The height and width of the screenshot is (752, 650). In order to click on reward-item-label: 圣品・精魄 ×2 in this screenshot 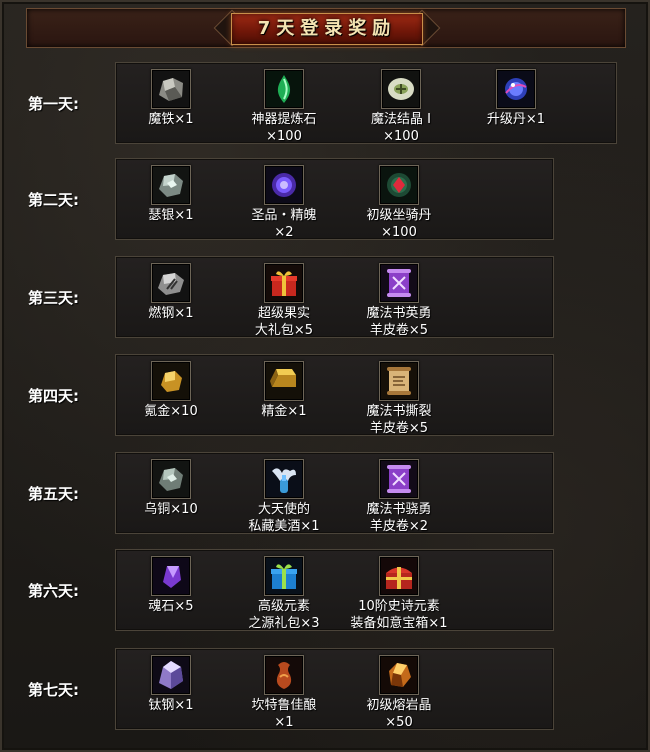, I will do `click(284, 224)`.